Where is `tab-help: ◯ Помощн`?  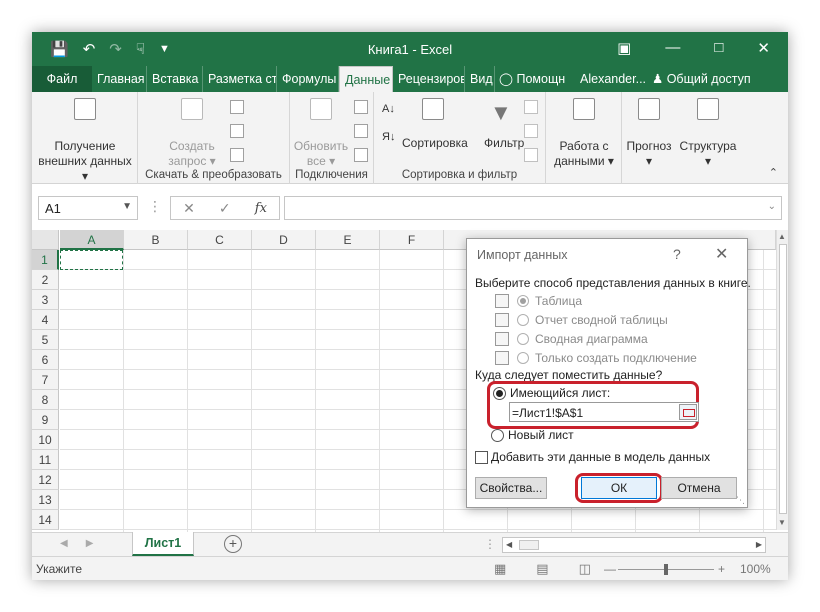 tab-help: ◯ Помощн is located at coordinates (535, 79).